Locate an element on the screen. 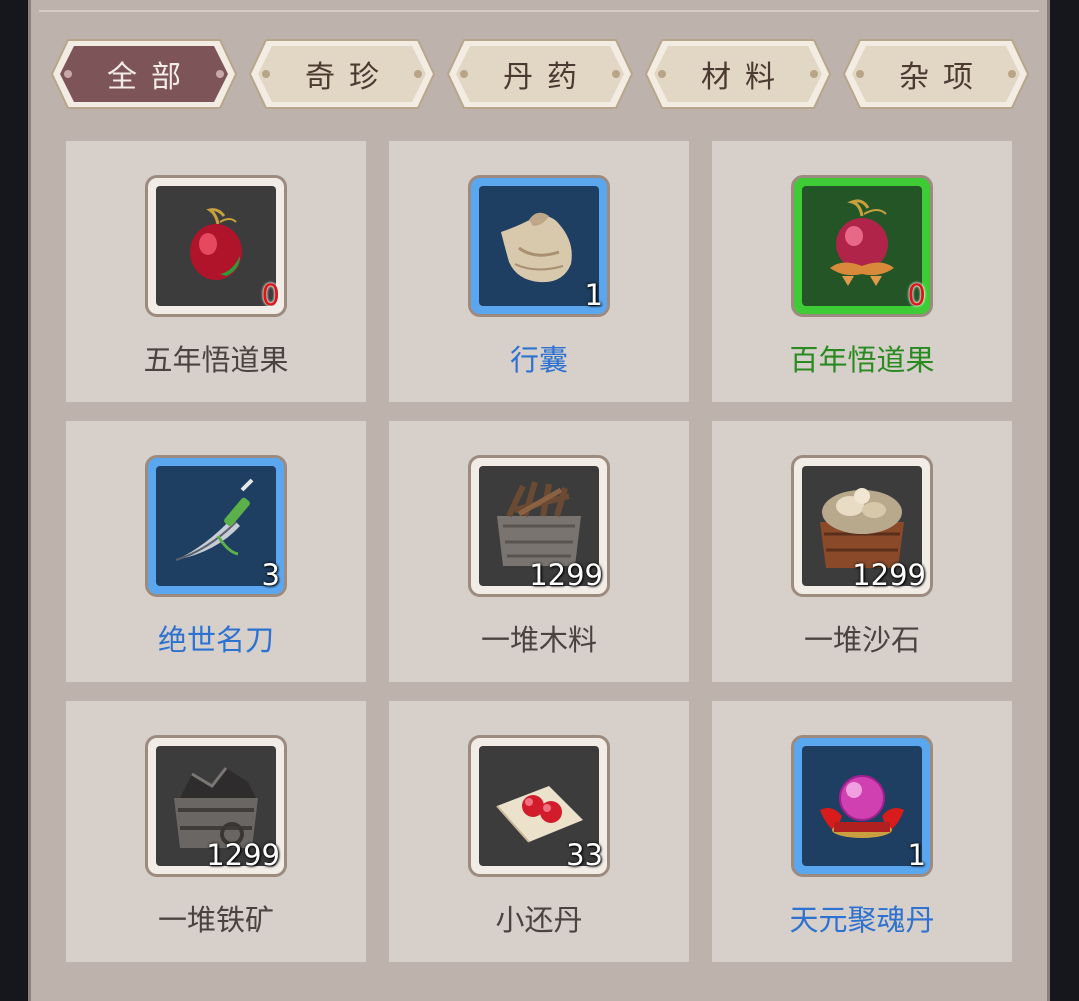 This screenshot has height=1001, width=1079. tab-label: 奇珍 is located at coordinates (349, 77).